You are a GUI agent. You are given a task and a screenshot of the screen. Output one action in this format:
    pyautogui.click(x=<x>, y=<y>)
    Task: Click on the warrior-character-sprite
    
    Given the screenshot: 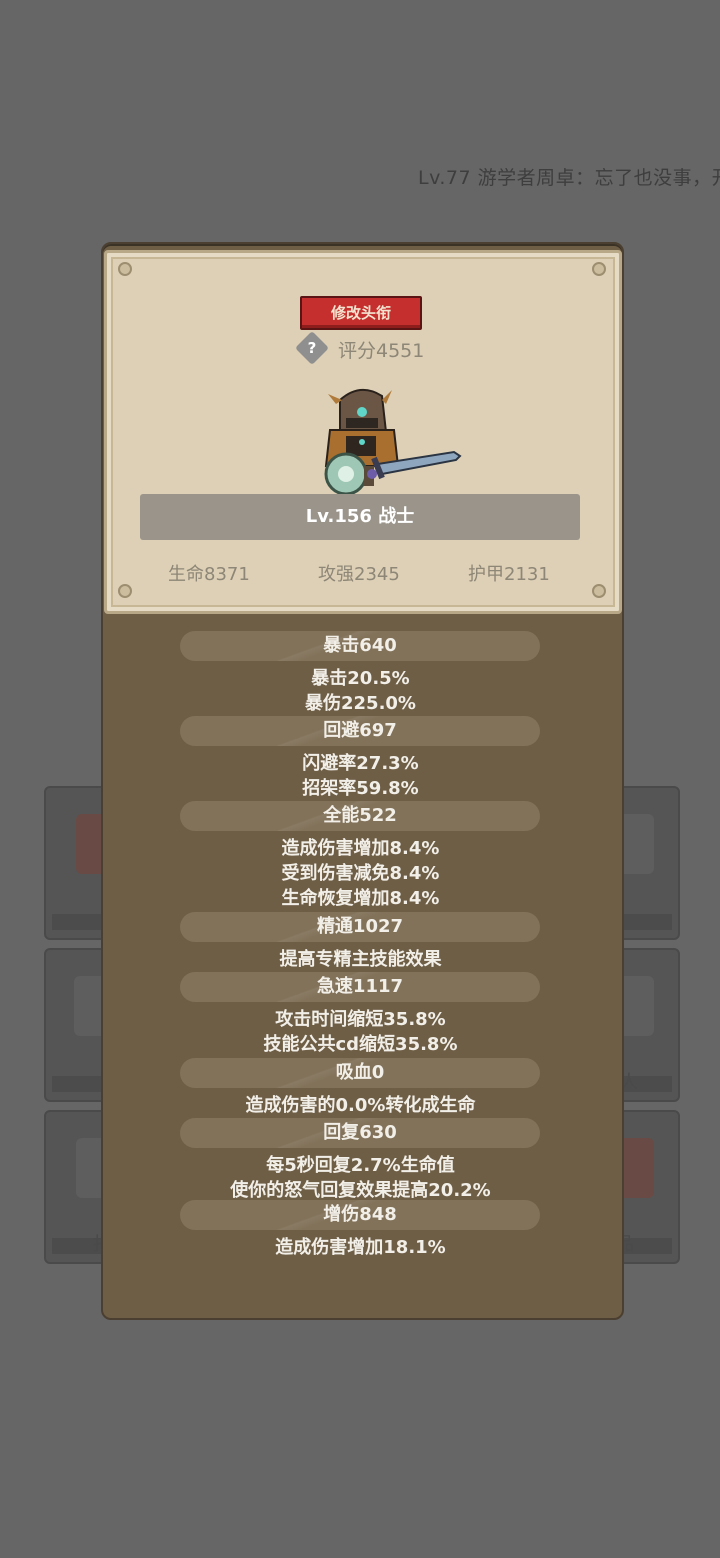 What is the action you would take?
    pyautogui.click(x=393, y=442)
    